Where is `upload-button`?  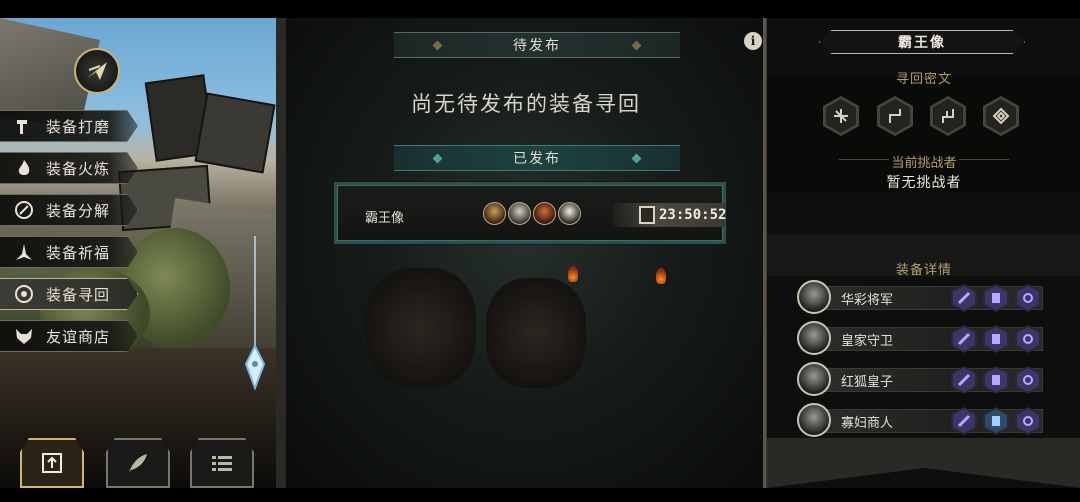 upload-button is located at coordinates (52, 463).